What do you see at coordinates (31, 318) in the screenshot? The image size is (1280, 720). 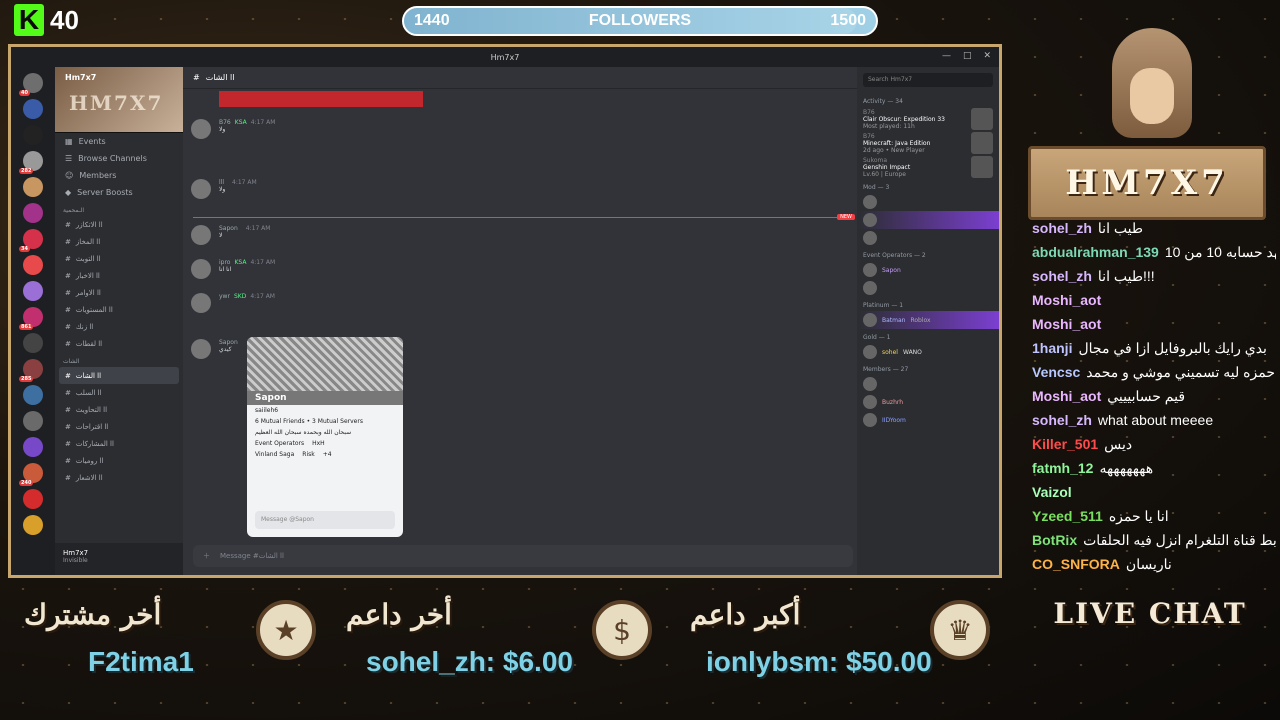 I see `server-icon: 861` at bounding box center [31, 318].